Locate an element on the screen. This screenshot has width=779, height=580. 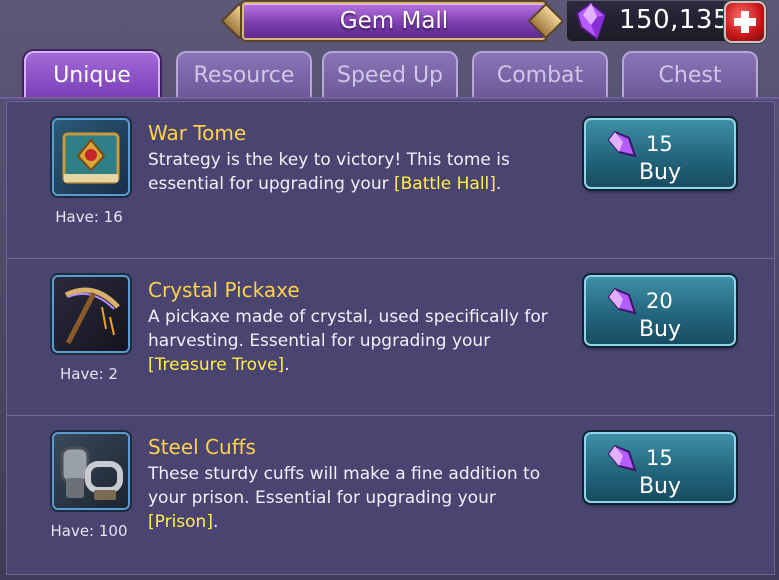
item-name: Steel Cuffs is located at coordinates (202, 447).